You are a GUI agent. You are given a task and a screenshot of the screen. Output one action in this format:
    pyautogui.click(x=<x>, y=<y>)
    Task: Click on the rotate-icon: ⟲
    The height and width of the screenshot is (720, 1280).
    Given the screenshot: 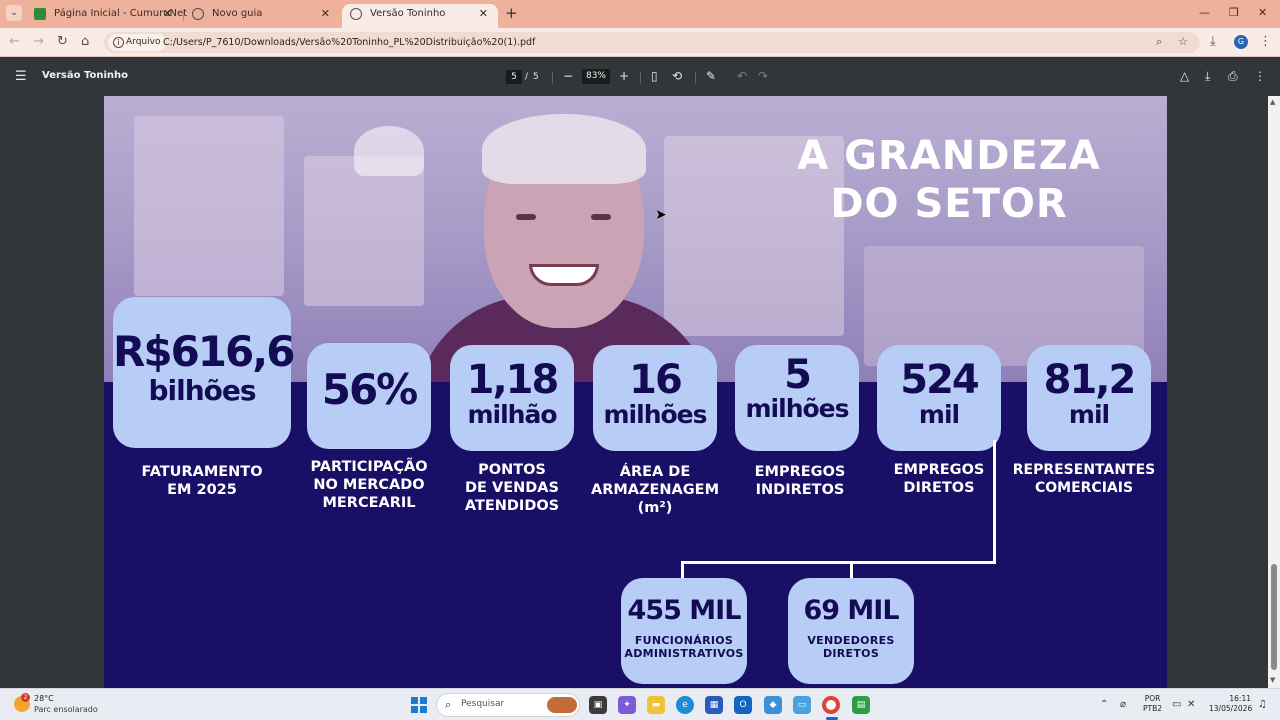 What is the action you would take?
    pyautogui.click(x=677, y=76)
    